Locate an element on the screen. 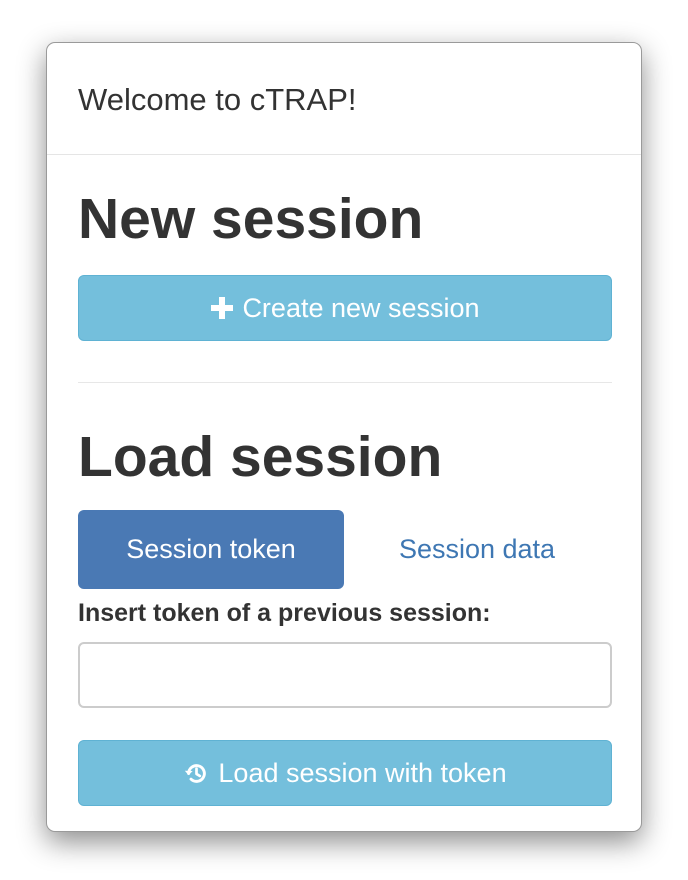 The width and height of the screenshot is (688, 880). create-new-session-button: Create new session is located at coordinates (345, 308).